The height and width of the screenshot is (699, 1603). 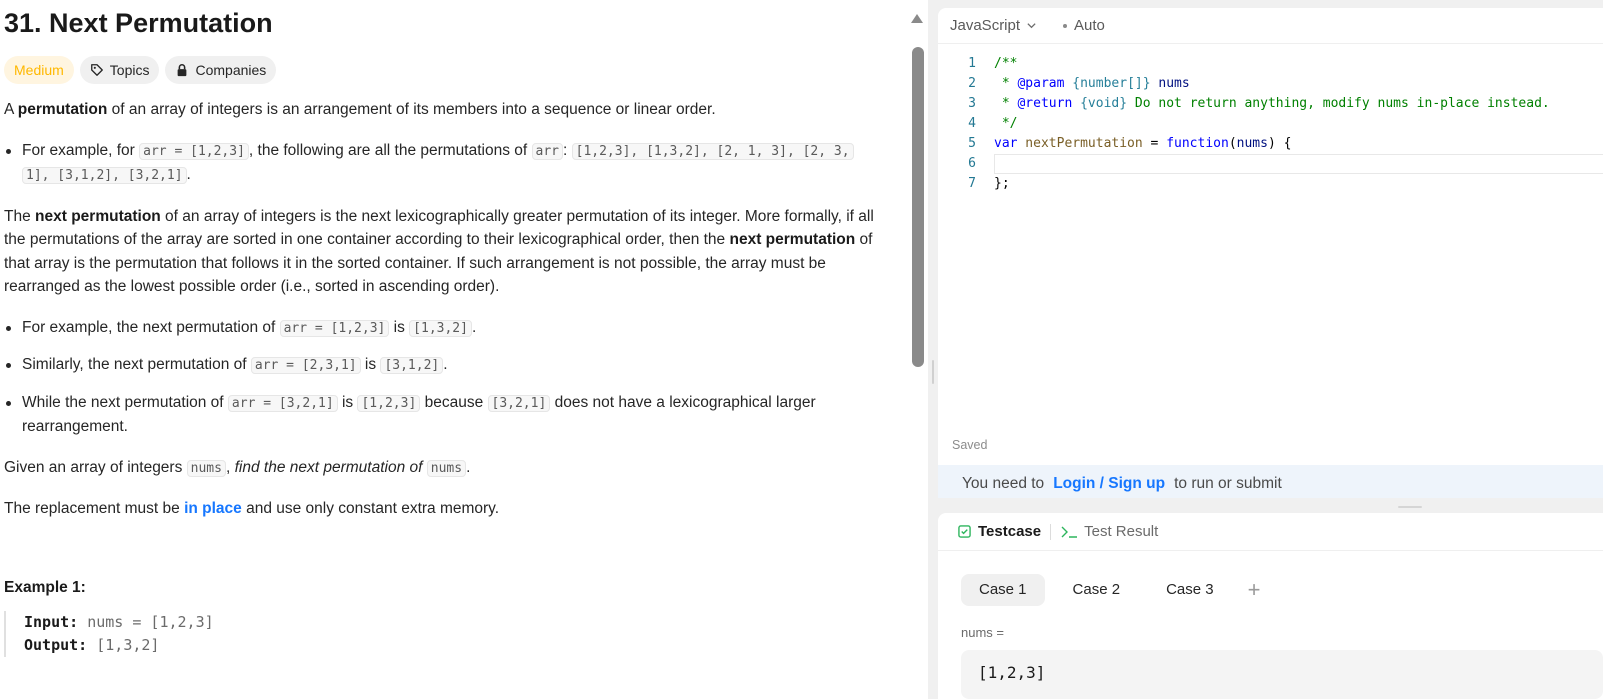 What do you see at coordinates (1282, 674) in the screenshot?
I see `param-value-input: [1,2,3]` at bounding box center [1282, 674].